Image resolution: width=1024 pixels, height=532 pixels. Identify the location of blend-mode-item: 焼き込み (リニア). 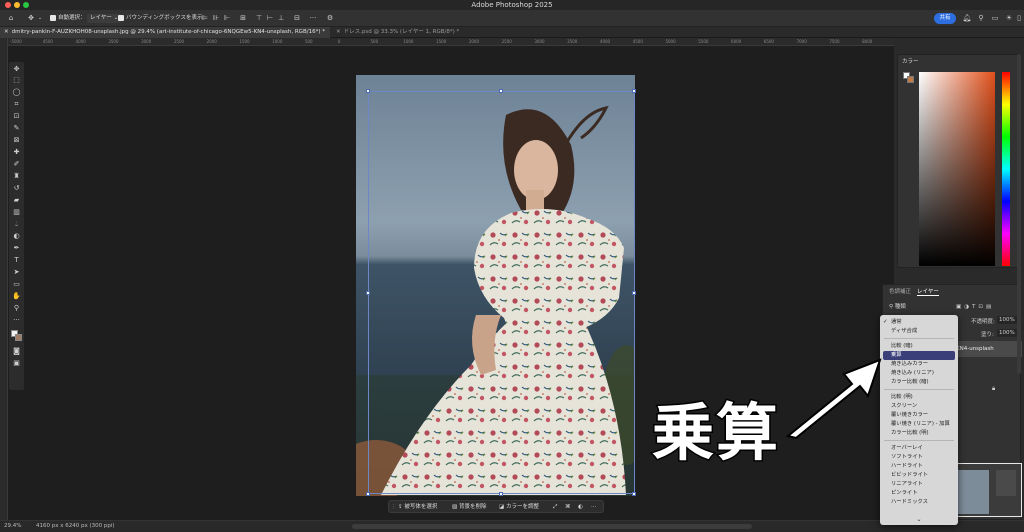
(919, 373).